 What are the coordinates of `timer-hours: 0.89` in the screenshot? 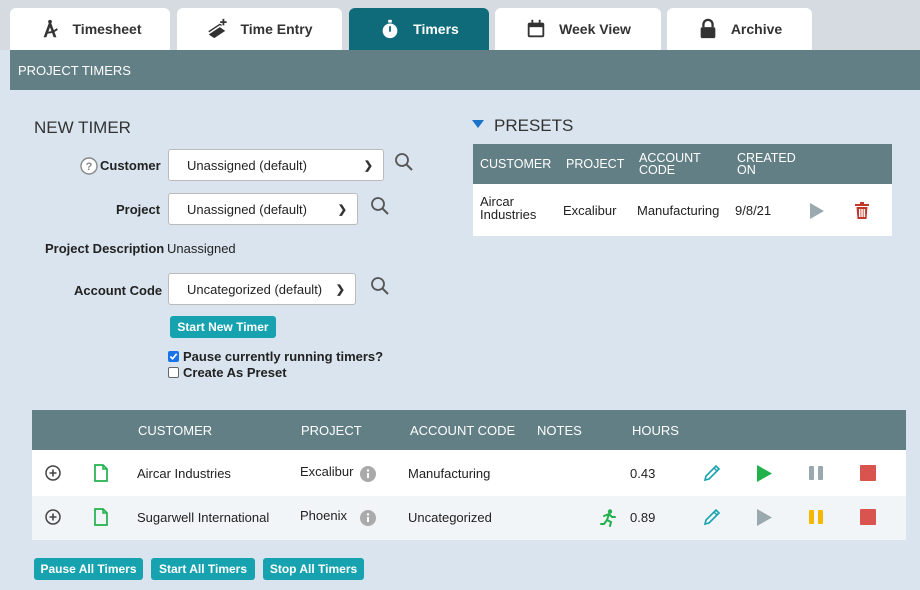 It's located at (643, 517).